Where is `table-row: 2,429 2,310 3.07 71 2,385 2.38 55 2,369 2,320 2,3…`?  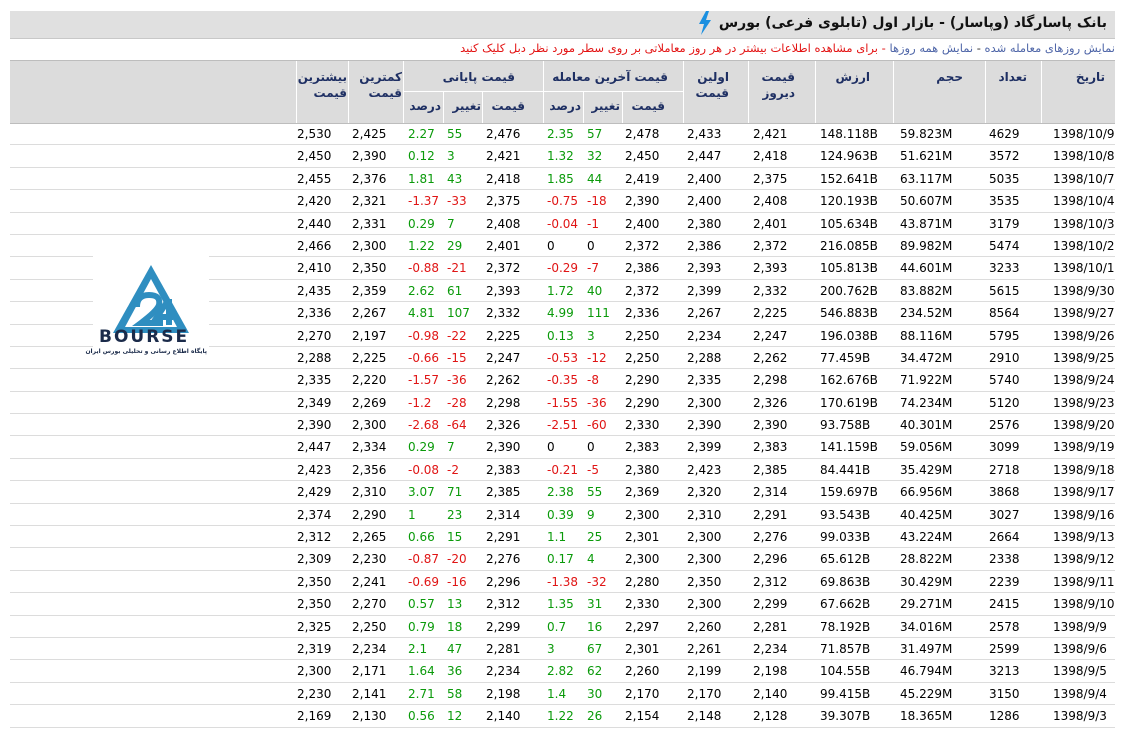 table-row: 2,429 2,310 3.07 71 2,385 2.38 55 2,369 2,320 2,3… is located at coordinates (562, 492).